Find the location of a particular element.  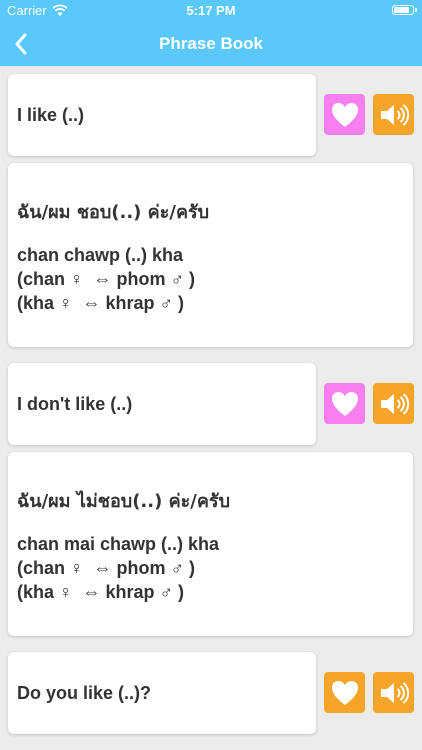

romanization-line: chan chawp (..) kha is located at coordinates (100, 255).